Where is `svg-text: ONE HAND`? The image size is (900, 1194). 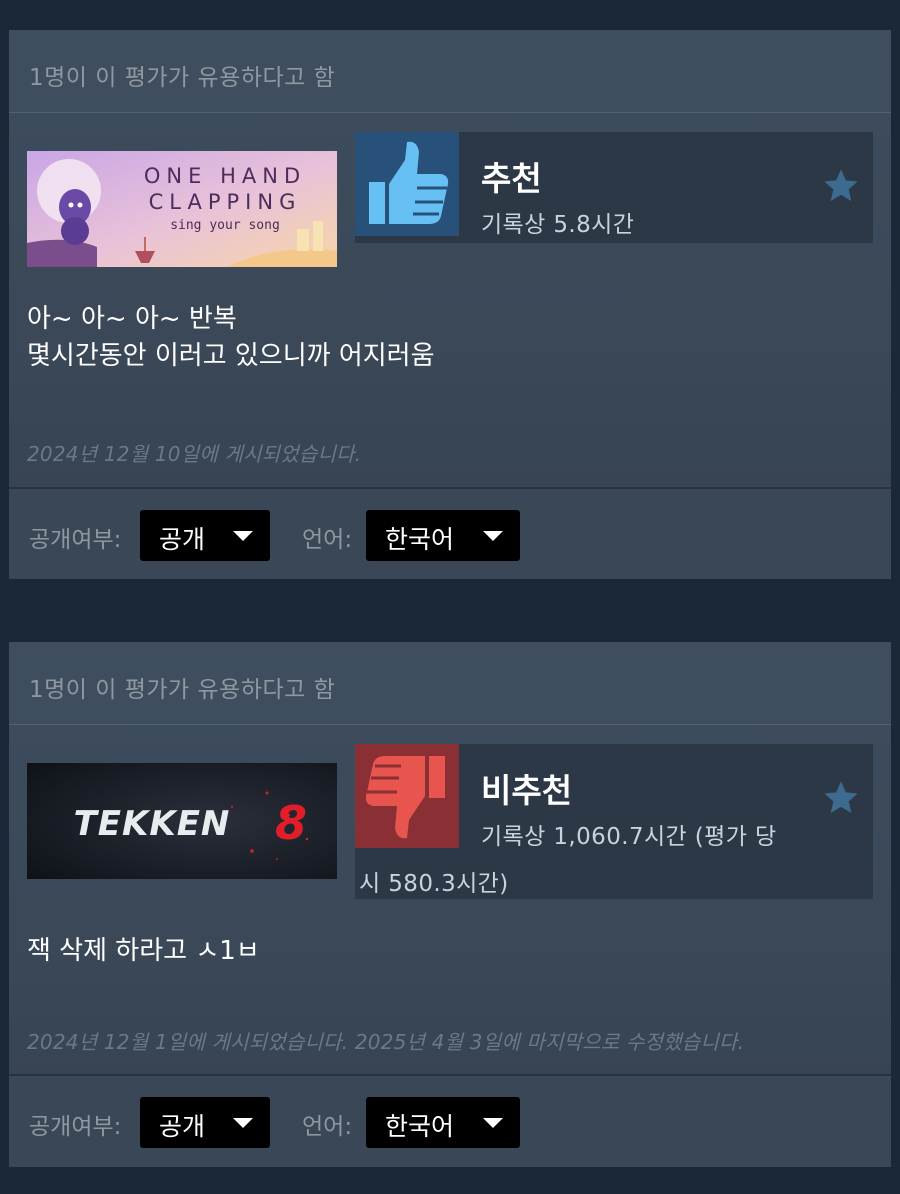
svg-text: ONE HAND is located at coordinates (225, 176).